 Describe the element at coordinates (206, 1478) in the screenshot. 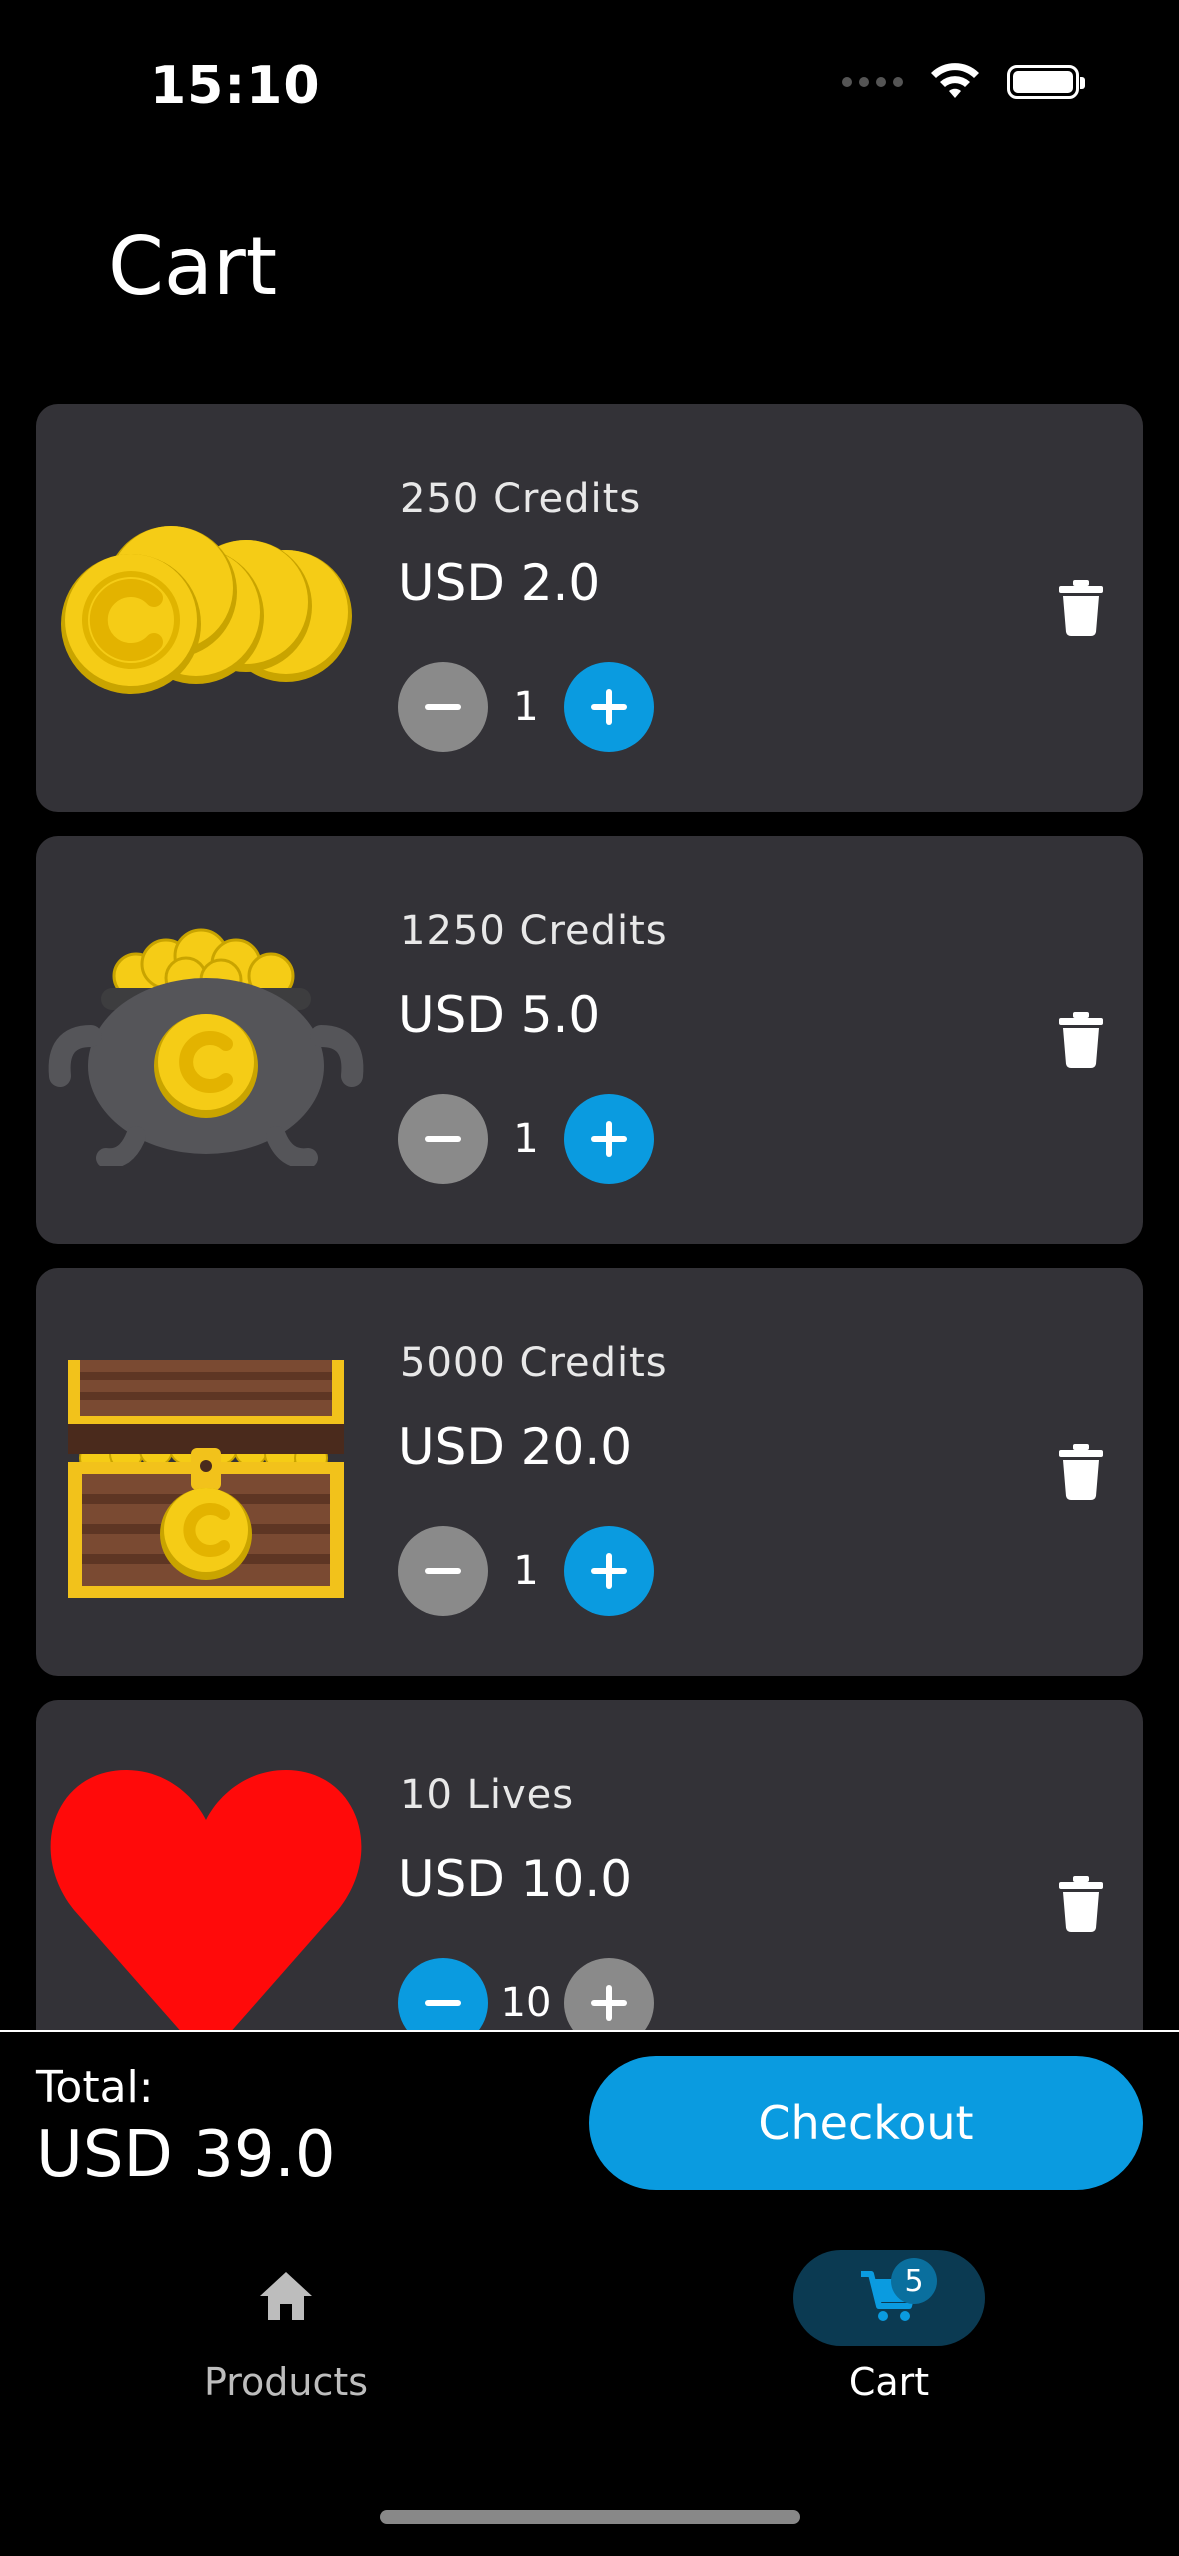

I see `treasure-chest-icon` at that location.